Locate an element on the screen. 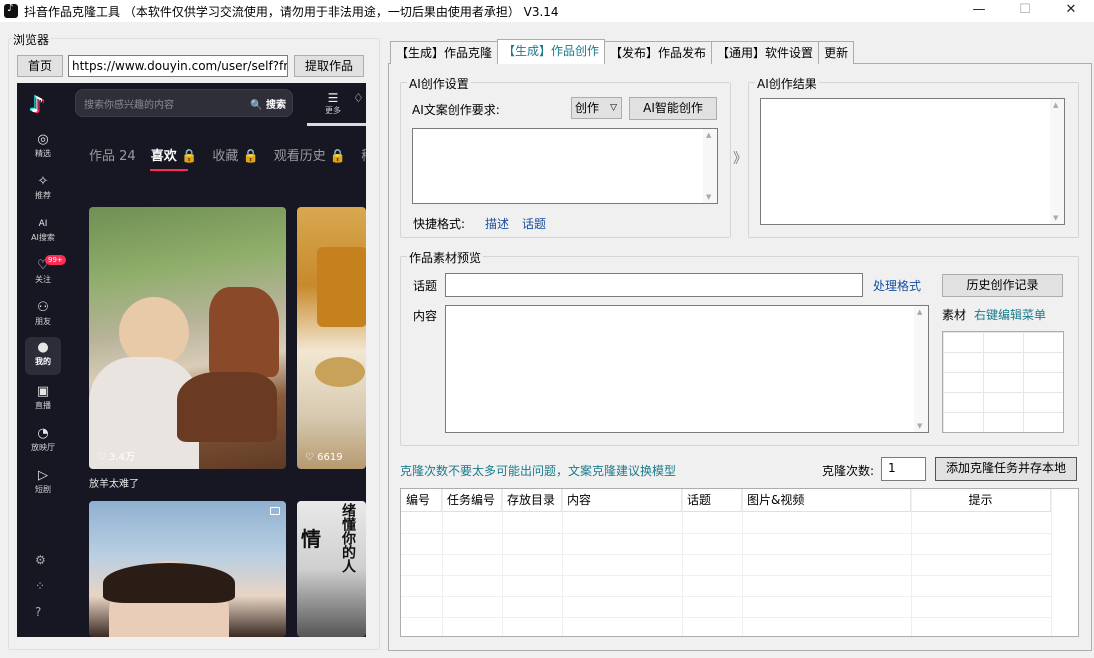 Image resolution: width=1094 pixels, height=658 pixels. ai-requirement-label: AI文案创作要求: is located at coordinates (456, 110).